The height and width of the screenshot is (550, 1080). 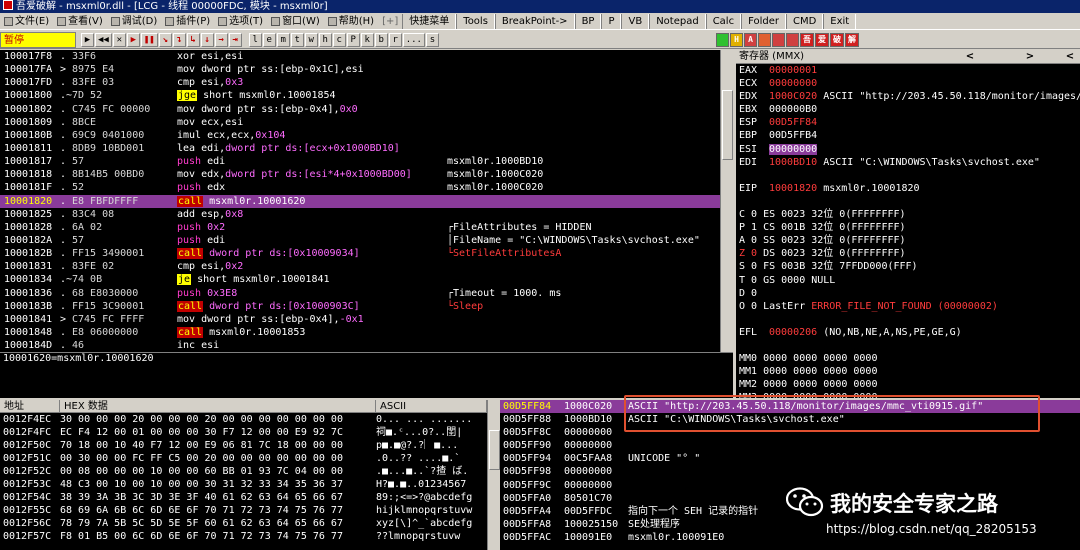 I want to click on menu-item-2: 调试(D), so click(x=134, y=21).